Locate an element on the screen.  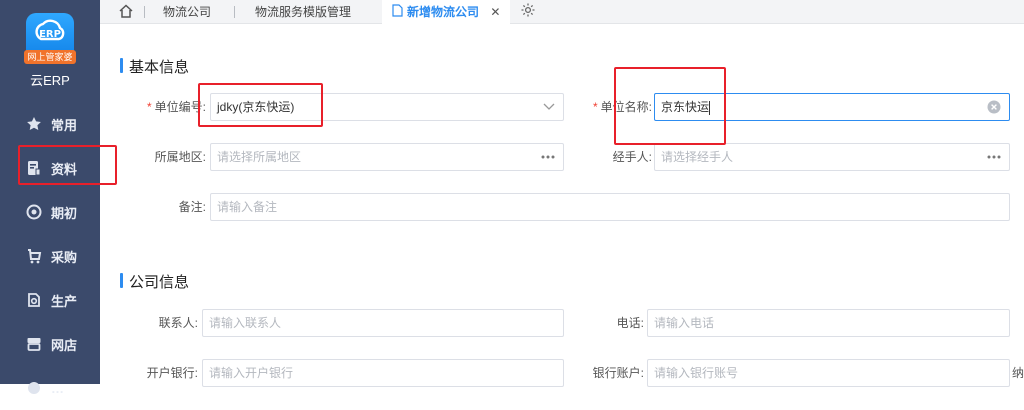
contact-label: 联系人: is located at coordinates (178, 323).